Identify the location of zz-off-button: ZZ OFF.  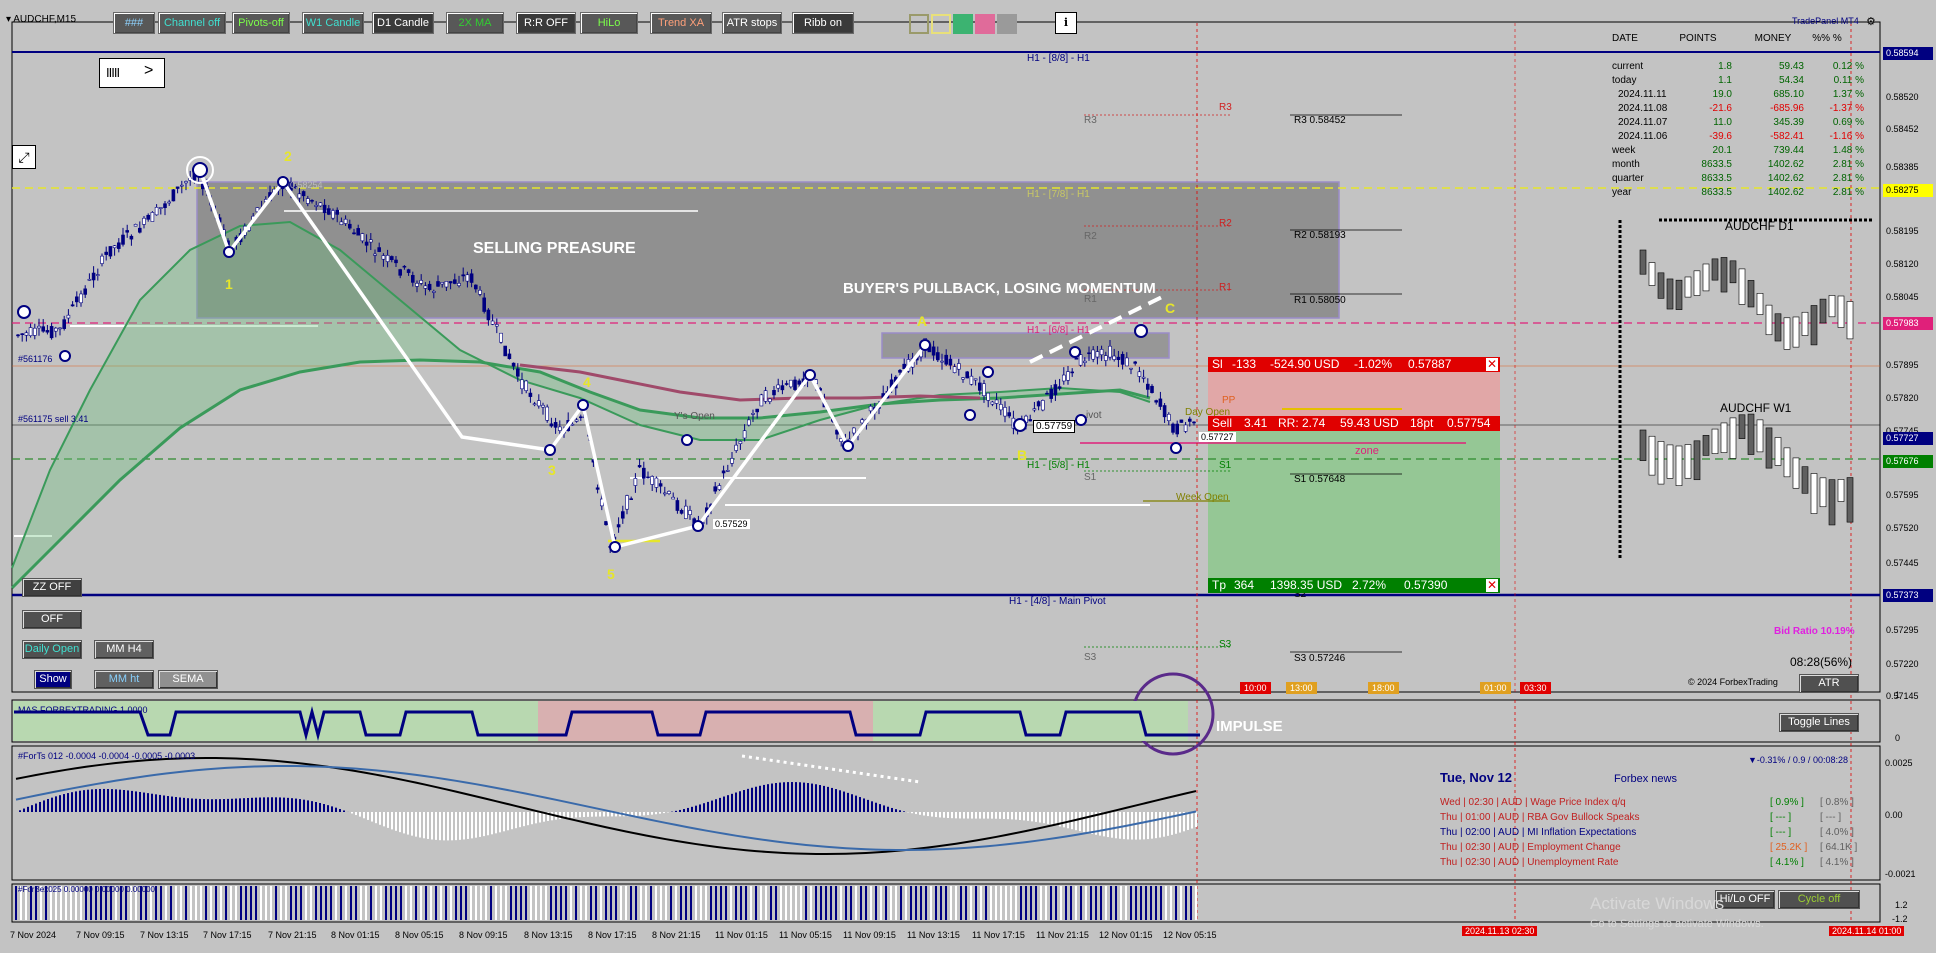
(52, 587).